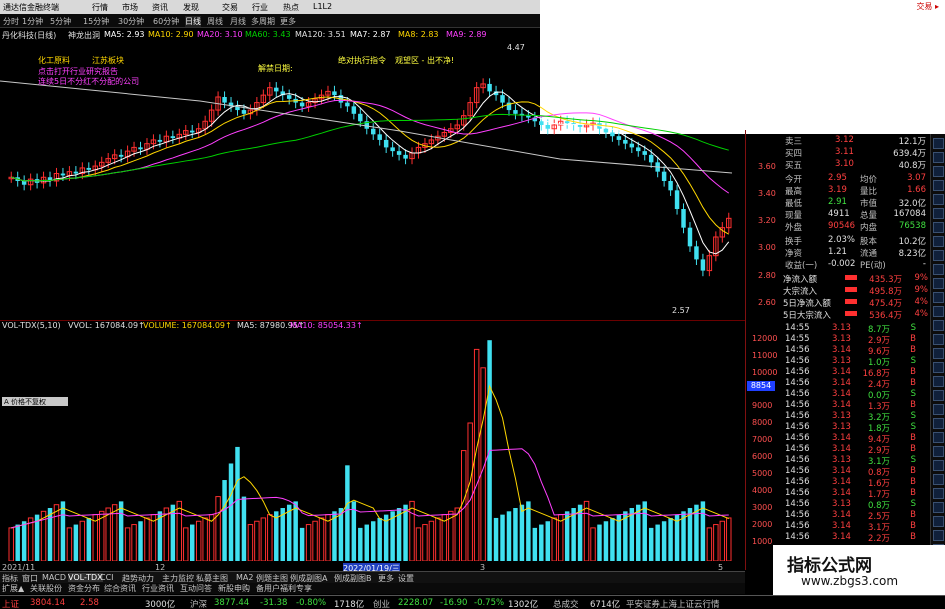 The width and height of the screenshot is (945, 609). I want to click on menu-icon, so click(938, 143).